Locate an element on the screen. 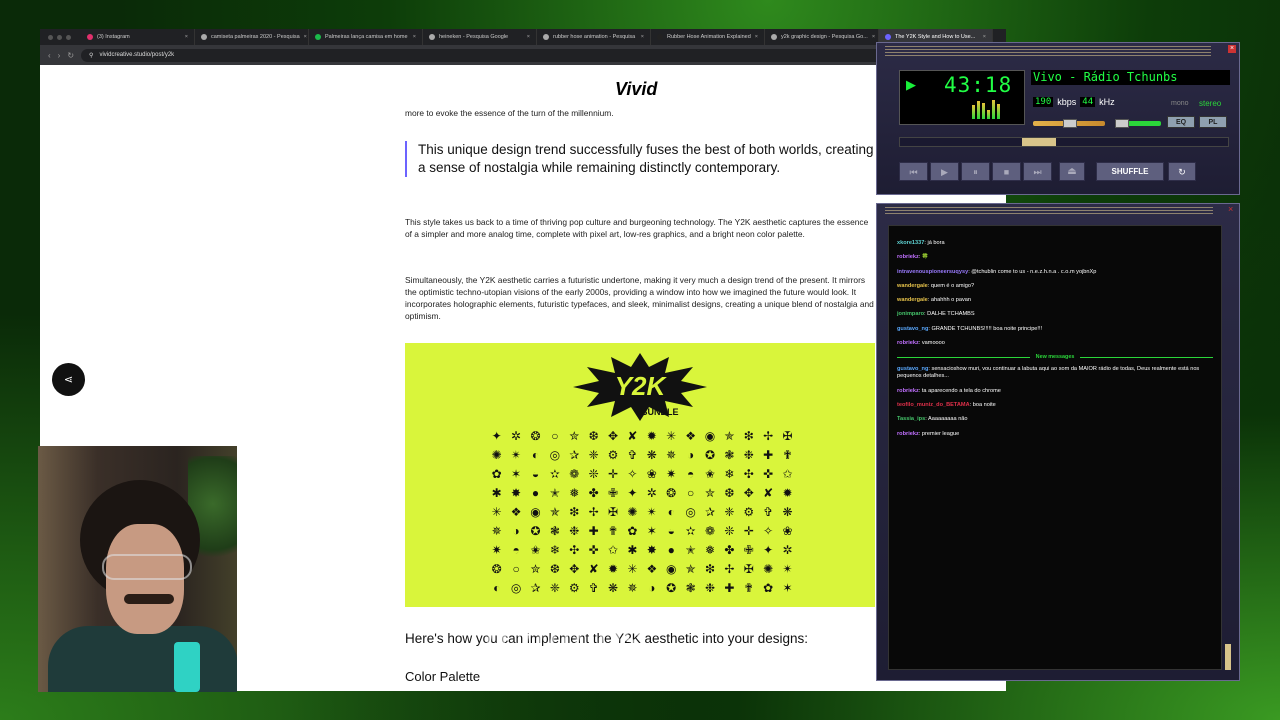 Image resolution: width=1280 pixels, height=720 pixels. chat-text: ta aparecendo a tela do chrome is located at coordinates (961, 390).